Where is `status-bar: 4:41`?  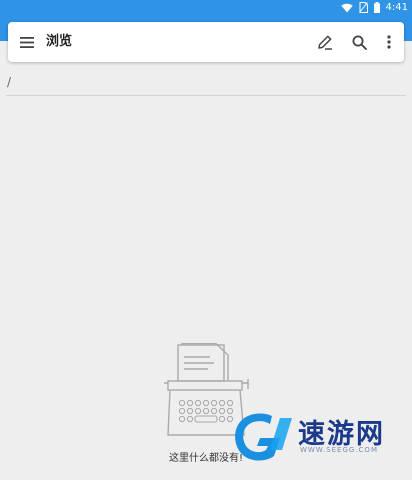
status-bar: 4:41 is located at coordinates (206, 7).